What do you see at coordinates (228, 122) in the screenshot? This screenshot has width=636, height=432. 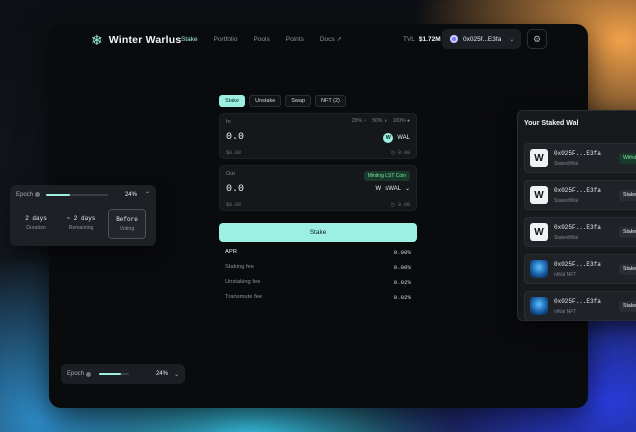 I see `input-label: In` at bounding box center [228, 122].